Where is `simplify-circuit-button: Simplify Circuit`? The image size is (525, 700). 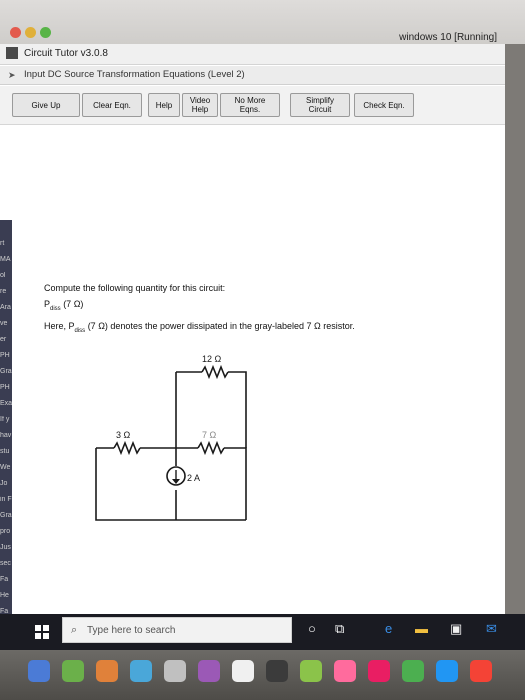
simplify-circuit-button: Simplify Circuit is located at coordinates (320, 105).